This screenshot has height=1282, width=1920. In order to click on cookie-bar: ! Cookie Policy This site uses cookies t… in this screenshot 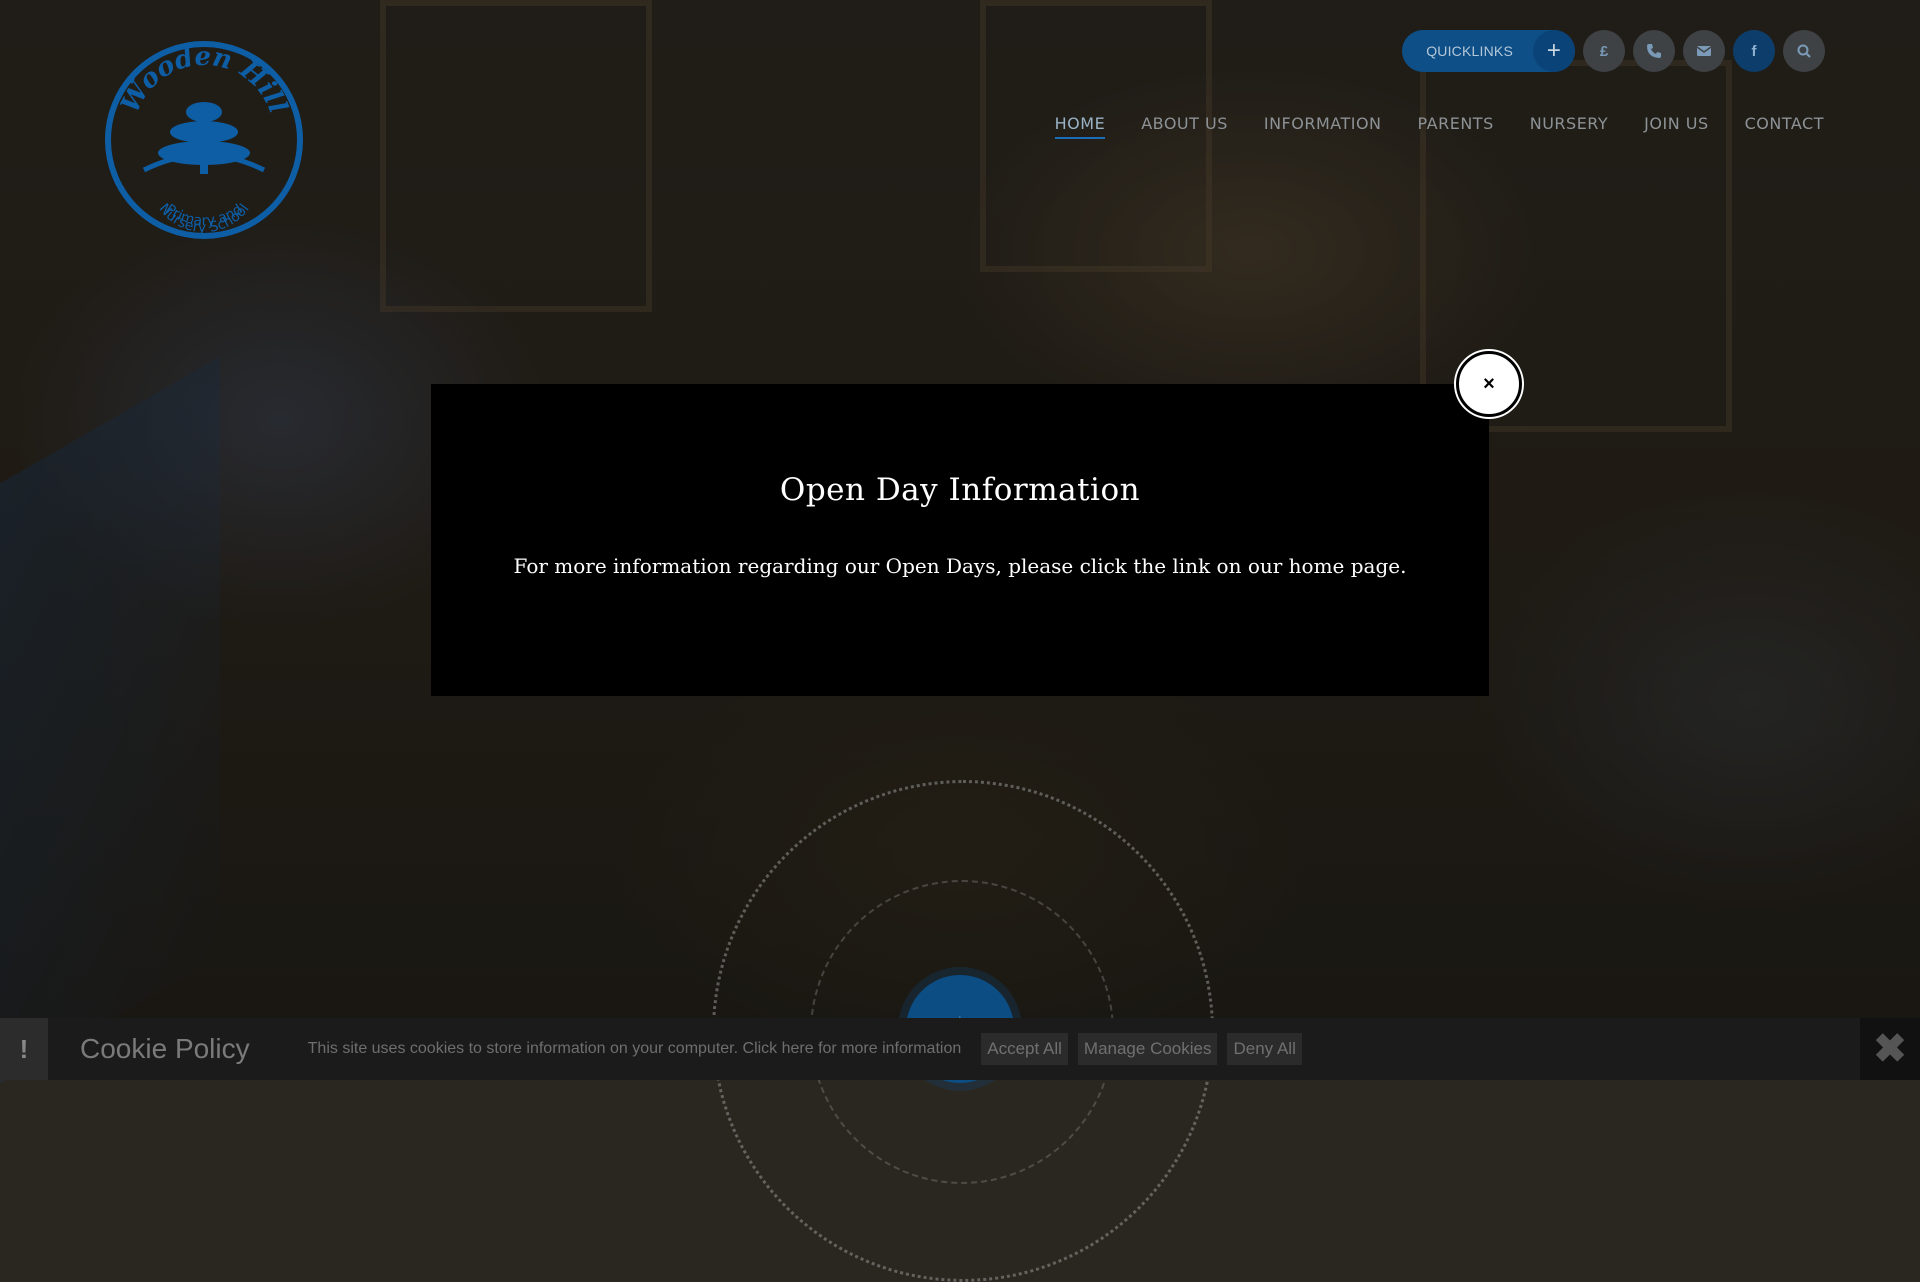, I will do `click(930, 1049)`.